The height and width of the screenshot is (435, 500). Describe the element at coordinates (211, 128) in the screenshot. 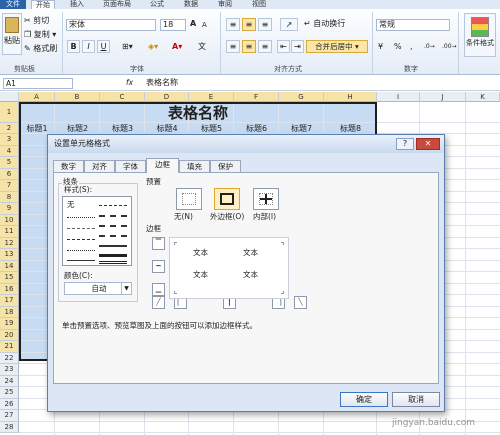

I see `header-cell: 标题5` at that location.